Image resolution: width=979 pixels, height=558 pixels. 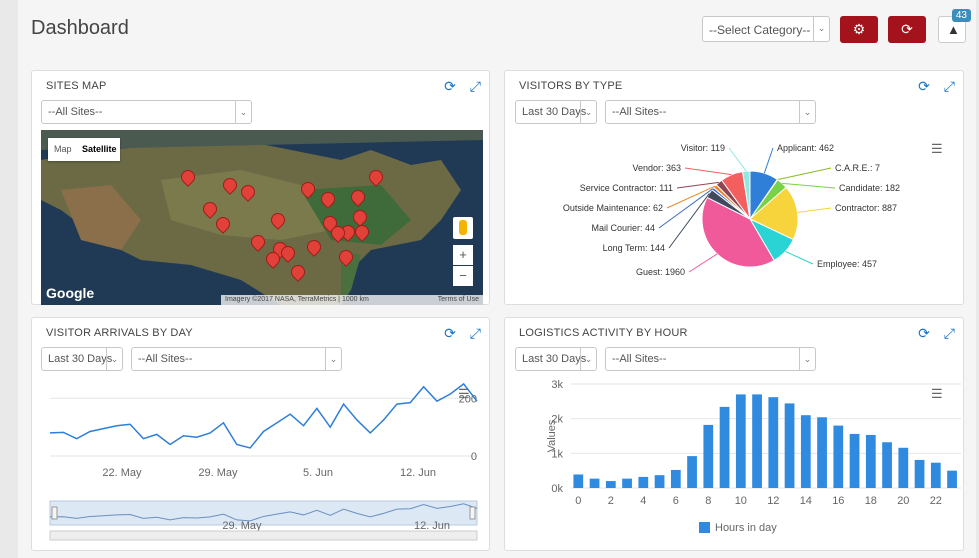 I want to click on category-select-value: --Select Category--, so click(x=760, y=30).